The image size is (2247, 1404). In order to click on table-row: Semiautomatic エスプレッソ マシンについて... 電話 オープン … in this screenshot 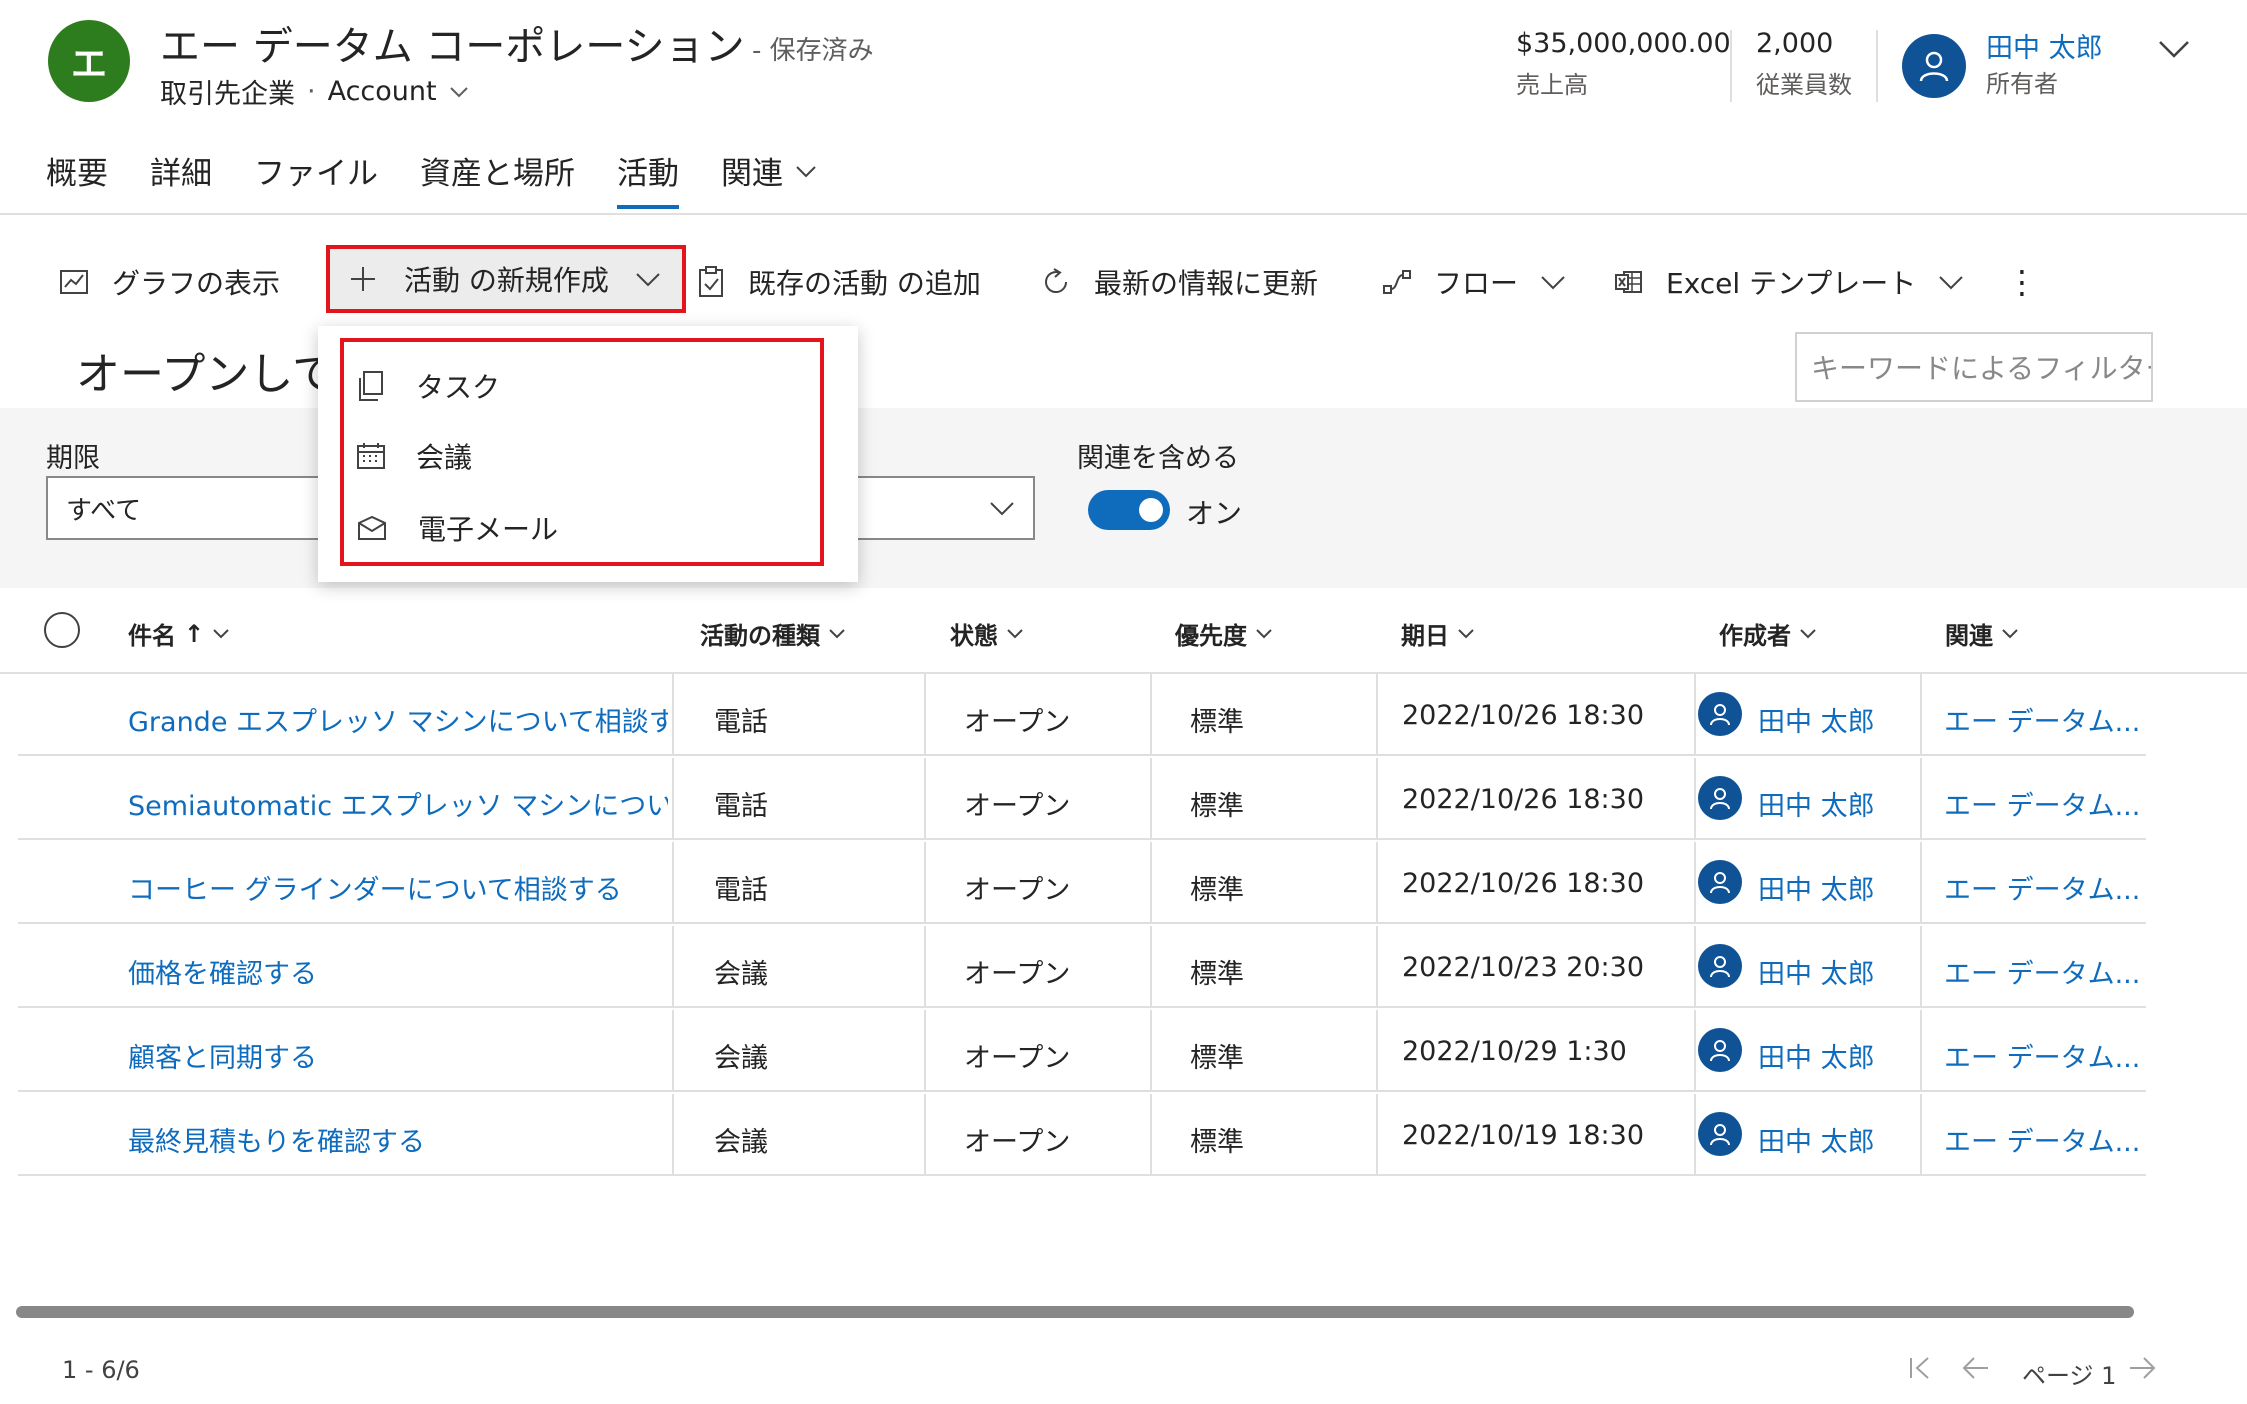, I will do `click(1082, 798)`.